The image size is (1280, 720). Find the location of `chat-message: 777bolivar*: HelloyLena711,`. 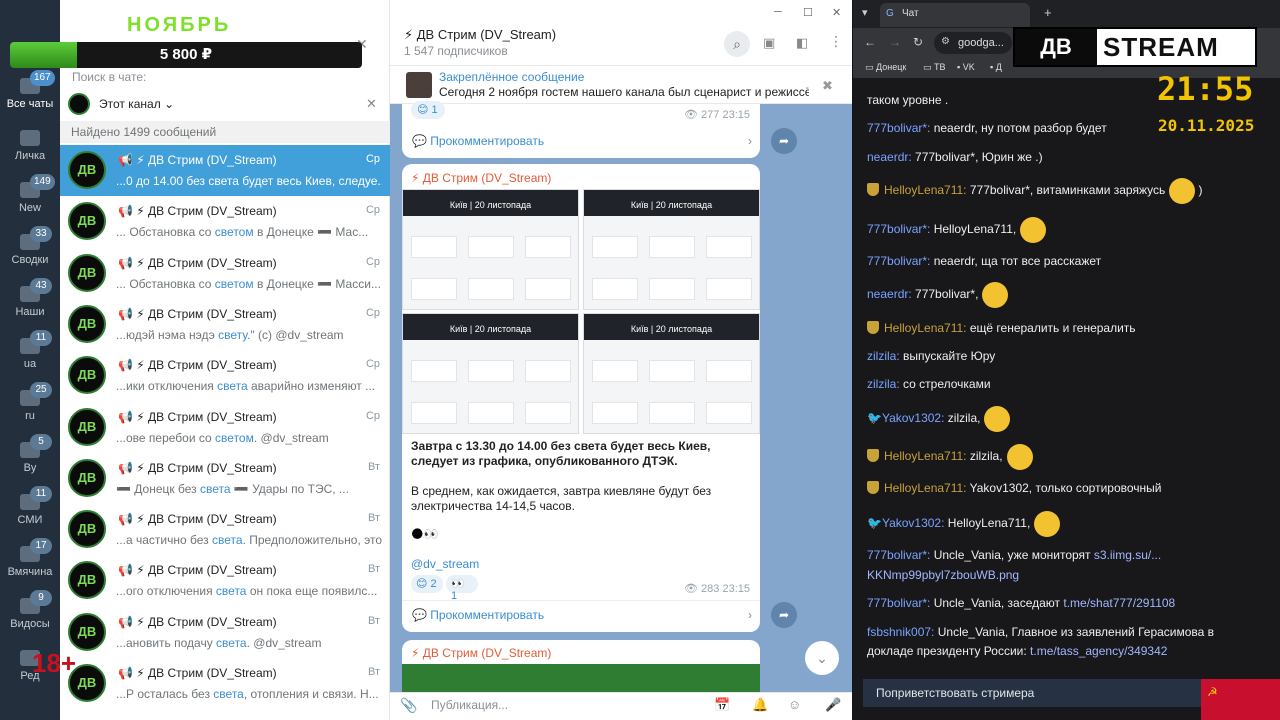

chat-message: 777bolivar*: HelloyLena711, is located at coordinates (1067, 230).